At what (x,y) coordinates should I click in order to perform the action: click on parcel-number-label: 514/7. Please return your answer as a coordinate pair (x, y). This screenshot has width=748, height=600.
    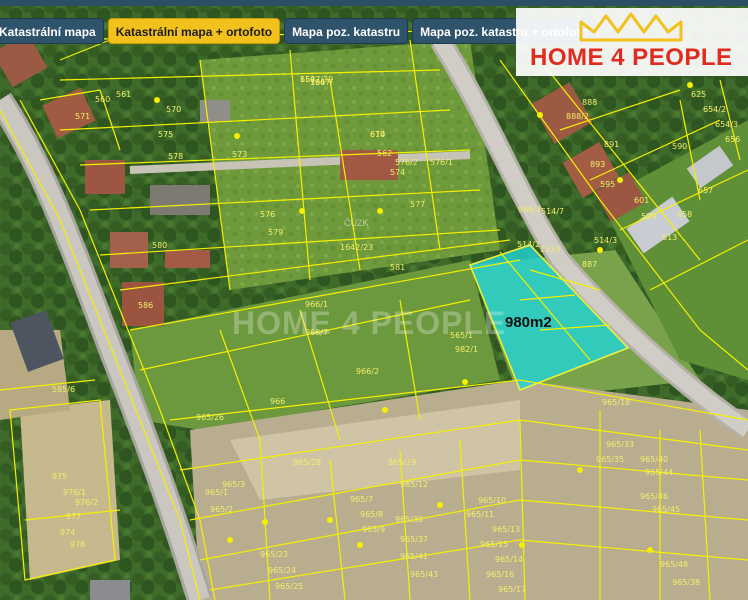
    Looking at the image, I should click on (553, 211).